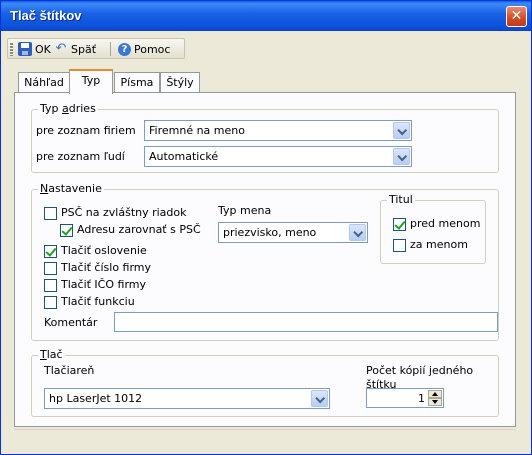 This screenshot has height=455, width=532. Describe the element at coordinates (95, 285) in the screenshot. I see `print-ico-checkbox: Tlačiť IČO firmy` at that location.